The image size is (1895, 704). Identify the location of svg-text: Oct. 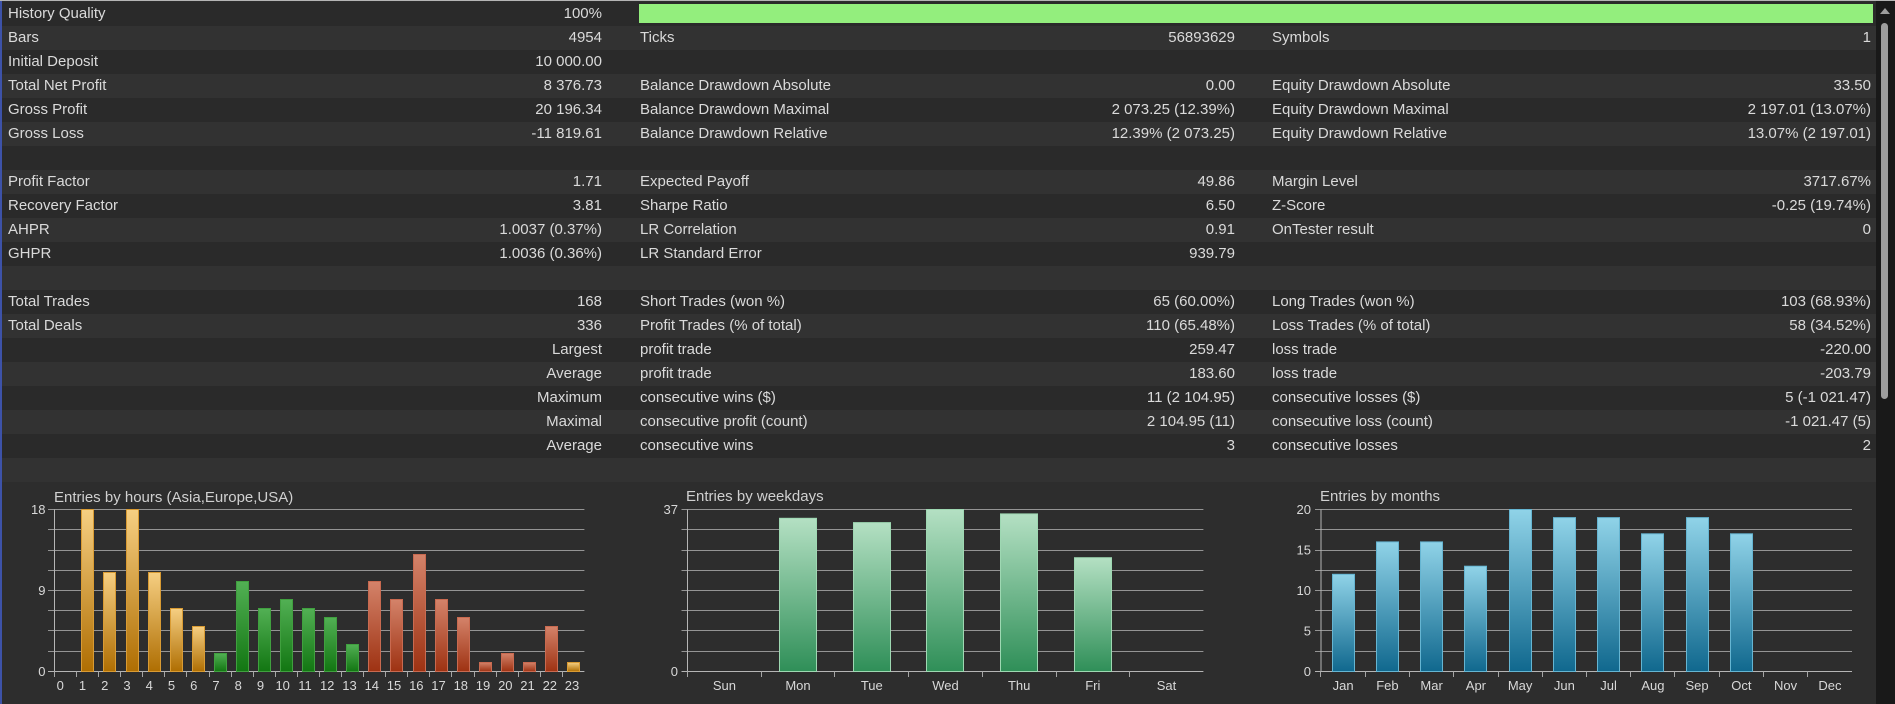
(1741, 685).